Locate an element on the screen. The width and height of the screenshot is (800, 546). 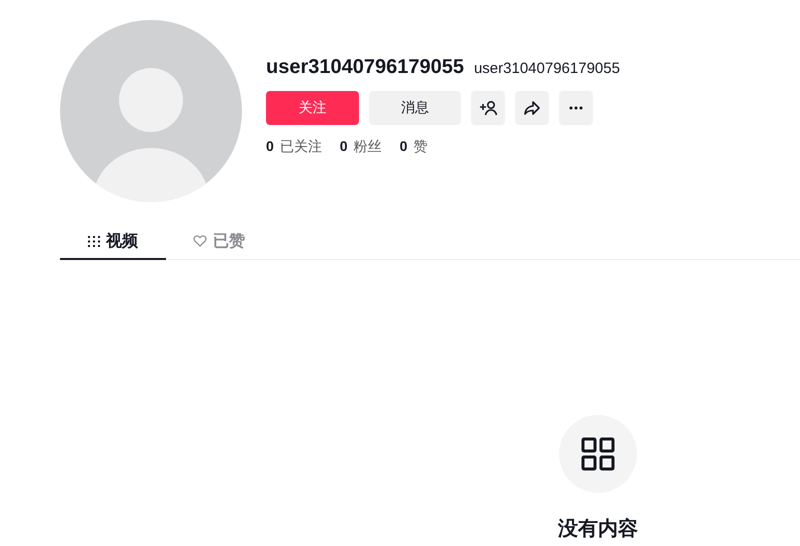
username: user31040796179055 is located at coordinates (547, 68).